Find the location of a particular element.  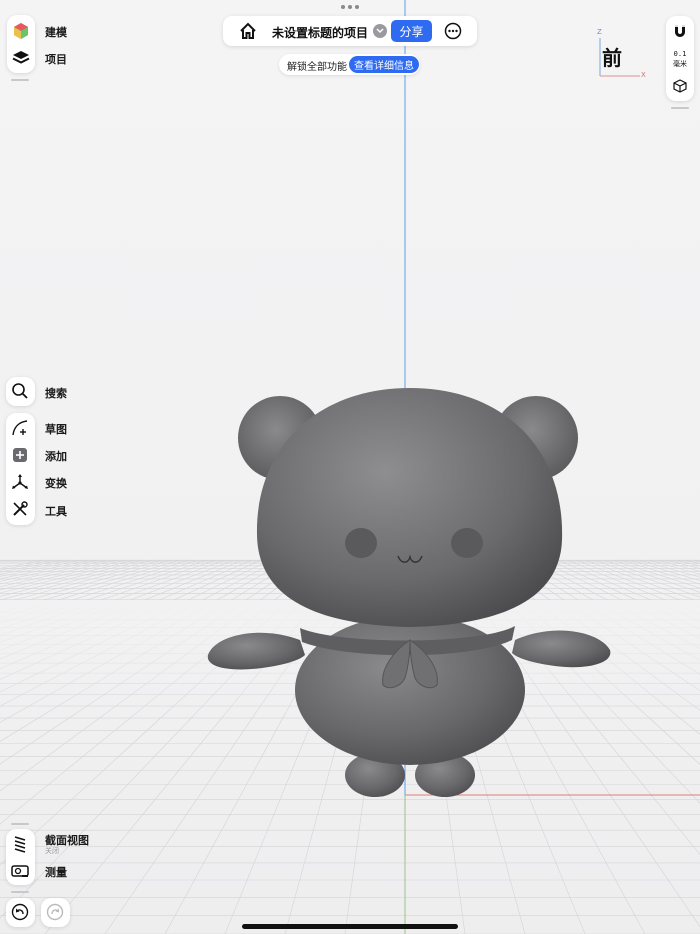

sketch-icon is located at coordinates (20, 428).